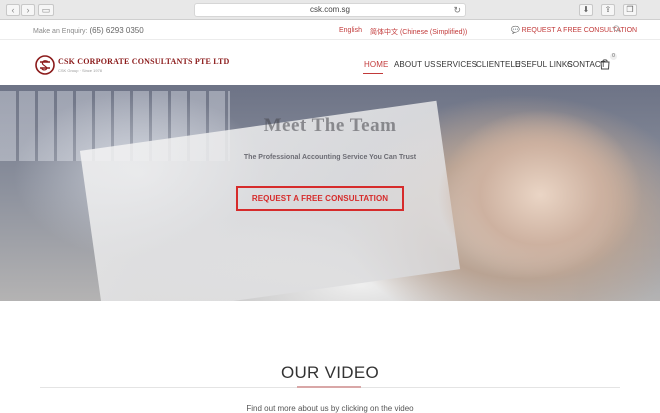 This screenshot has height=413, width=660. What do you see at coordinates (376, 64) in the screenshot?
I see `nav-home: HOME` at bounding box center [376, 64].